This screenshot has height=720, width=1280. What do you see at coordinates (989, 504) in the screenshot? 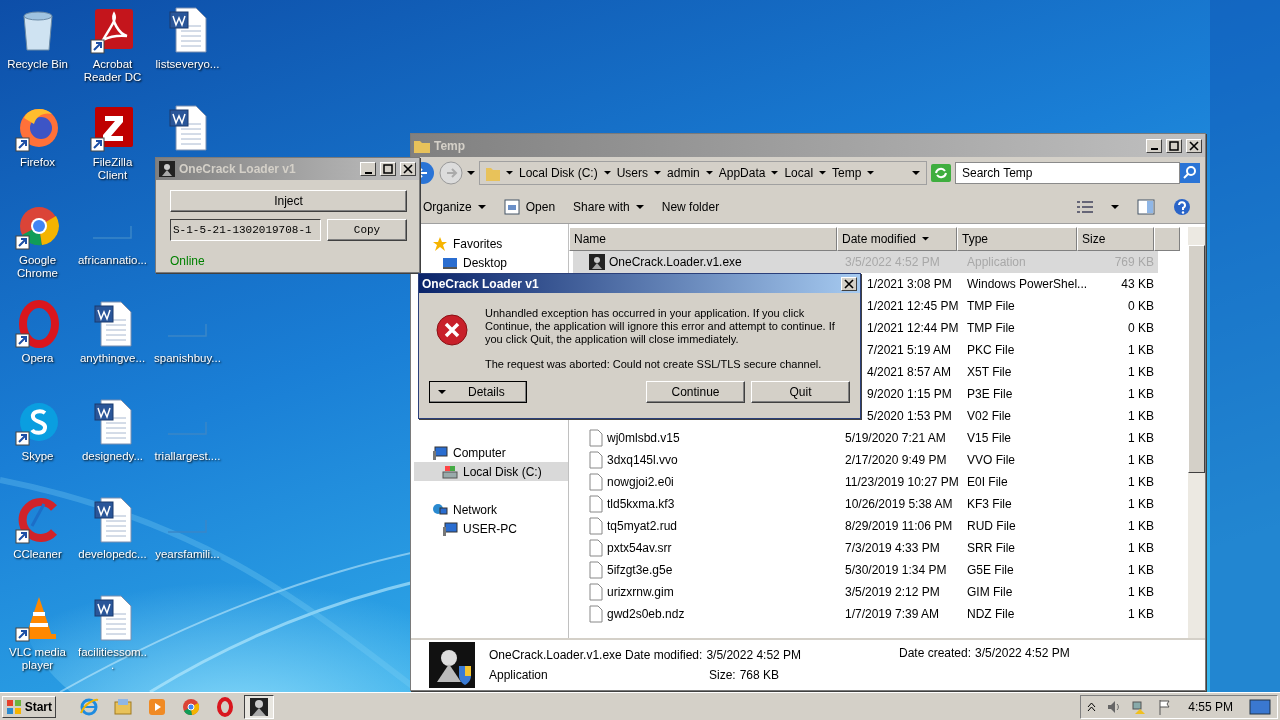
I see `file-type: KF3 File` at bounding box center [989, 504].